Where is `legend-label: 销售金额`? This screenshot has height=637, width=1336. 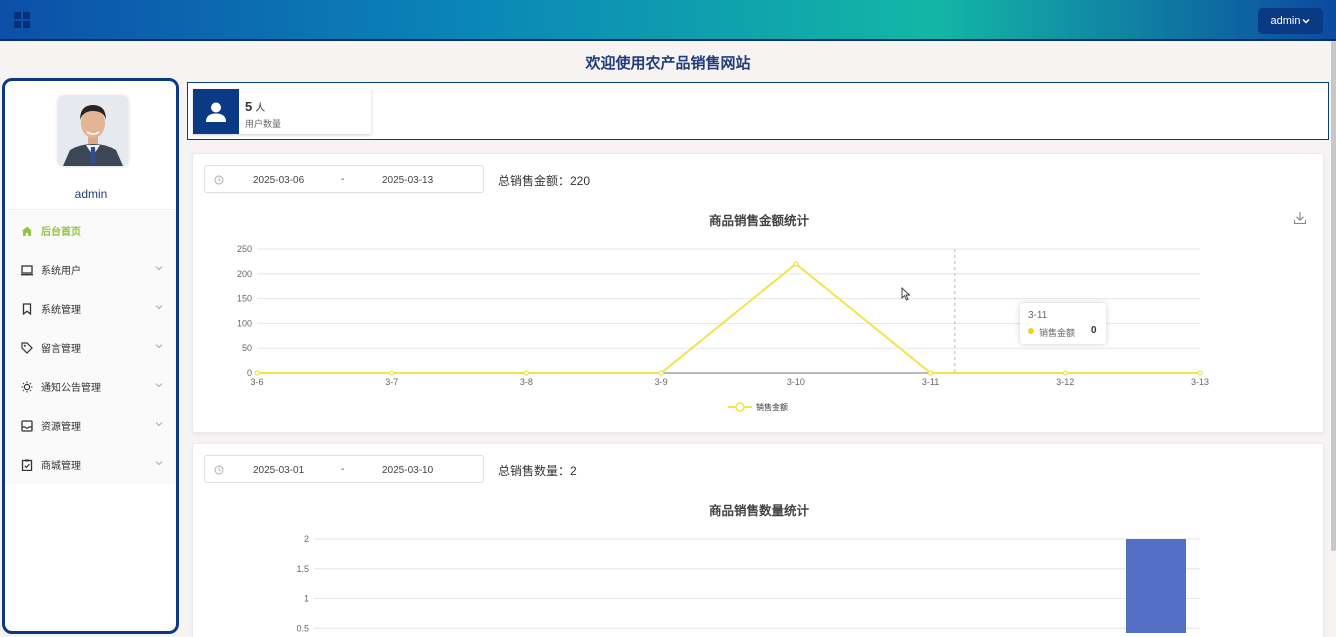
legend-label: 销售金额 is located at coordinates (772, 407).